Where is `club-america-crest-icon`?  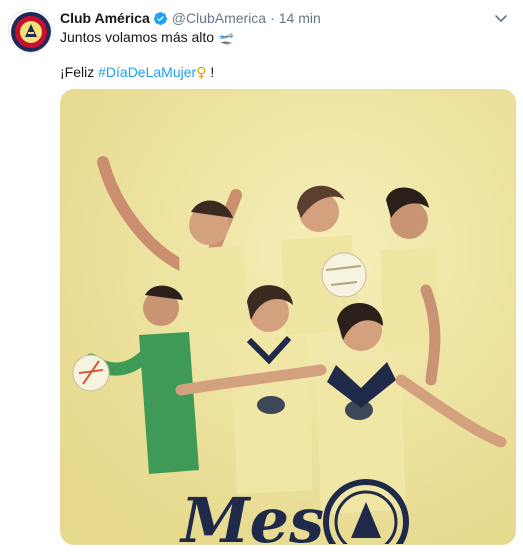 club-america-crest-icon is located at coordinates (31, 32).